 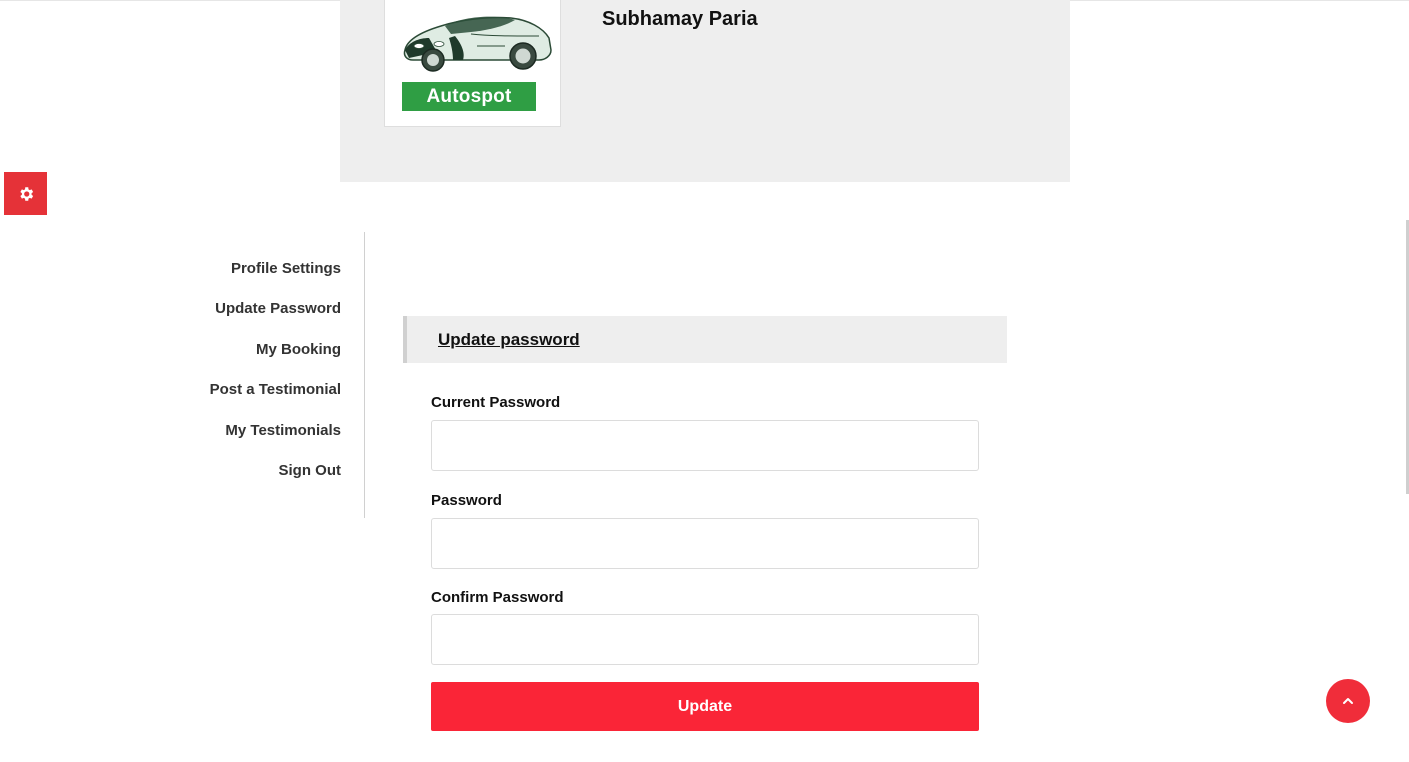 I want to click on profile-logo: Autospot, so click(x=472, y=63).